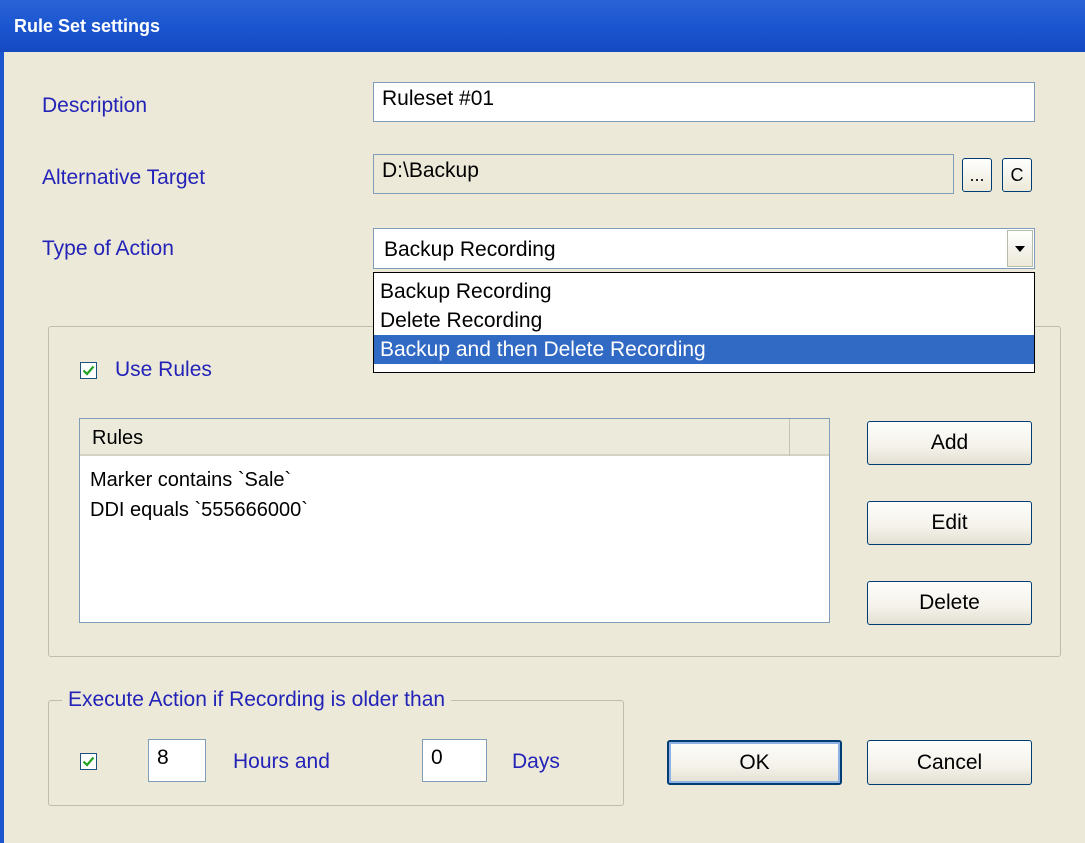 The width and height of the screenshot is (1085, 843). What do you see at coordinates (949, 603) in the screenshot?
I see `delete-rule-button: Delete` at bounding box center [949, 603].